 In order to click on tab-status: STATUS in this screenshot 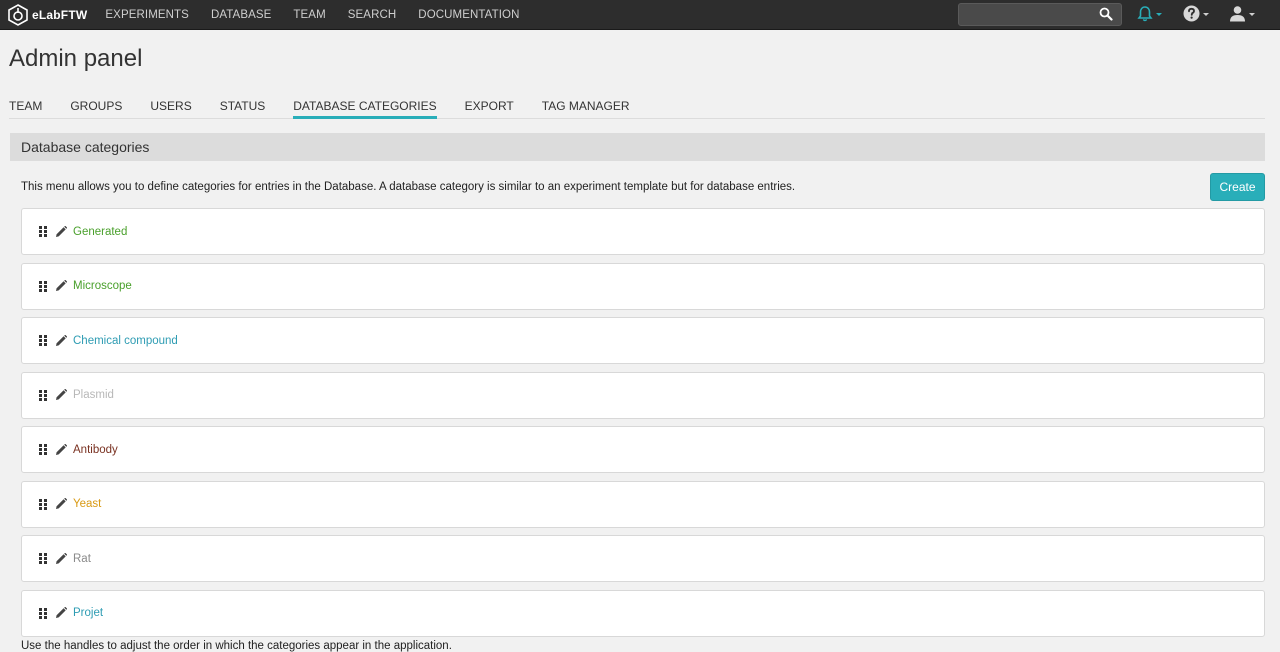, I will do `click(243, 108)`.